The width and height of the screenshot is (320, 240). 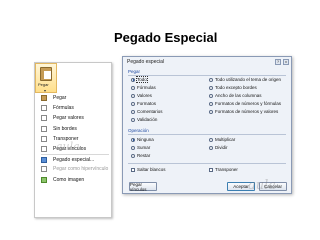 What do you see at coordinates (140, 155) in the screenshot?
I see `radio-restar: Restar` at bounding box center [140, 155].